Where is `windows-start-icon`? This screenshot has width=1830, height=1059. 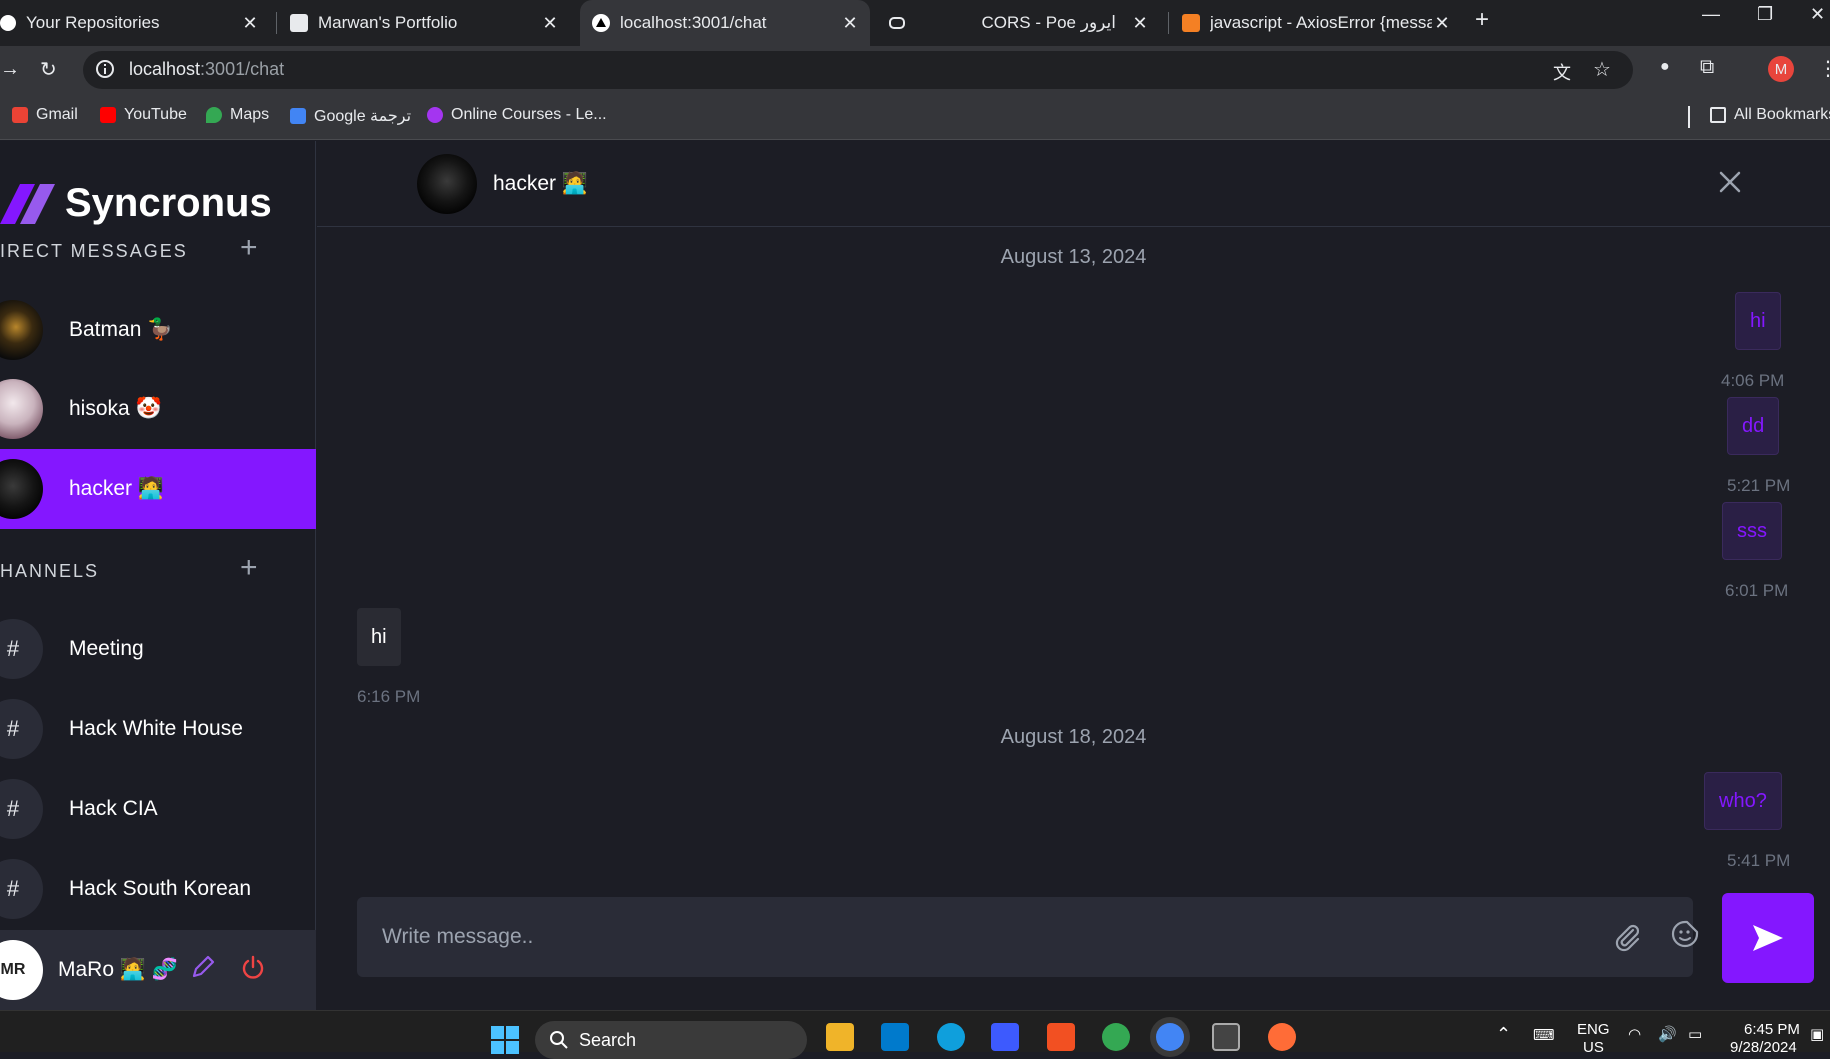
windows-start-icon is located at coordinates (505, 1040).